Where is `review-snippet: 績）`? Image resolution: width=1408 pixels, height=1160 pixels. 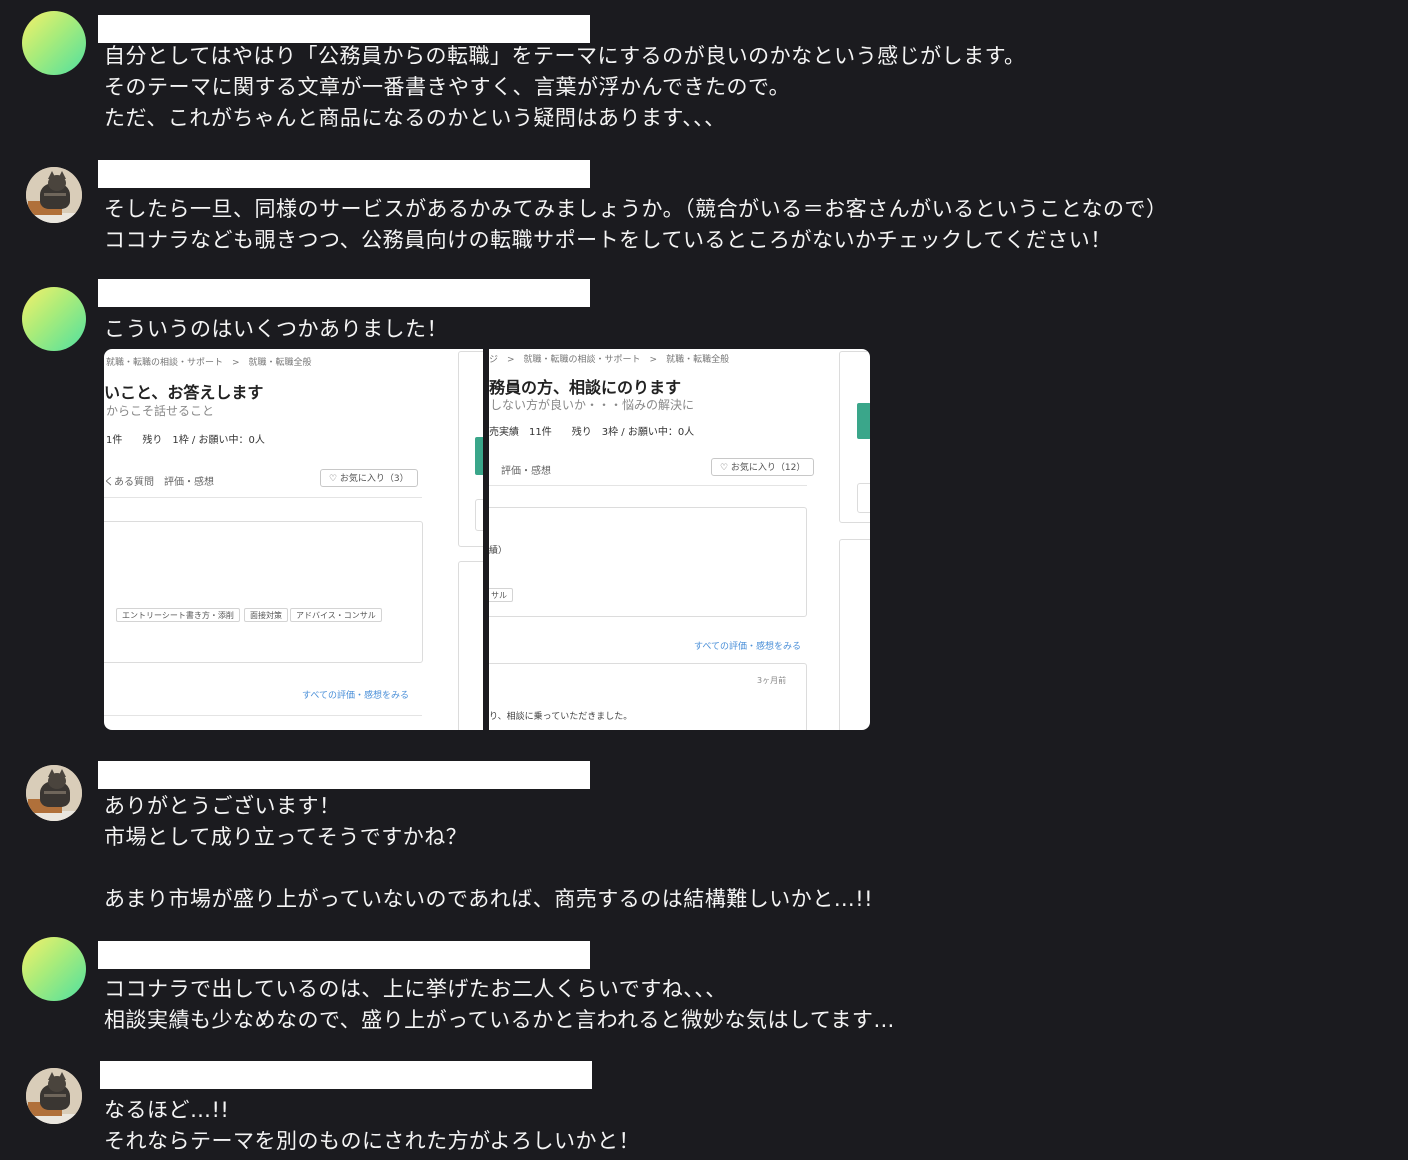
review-snippet: 績） is located at coordinates (498, 551).